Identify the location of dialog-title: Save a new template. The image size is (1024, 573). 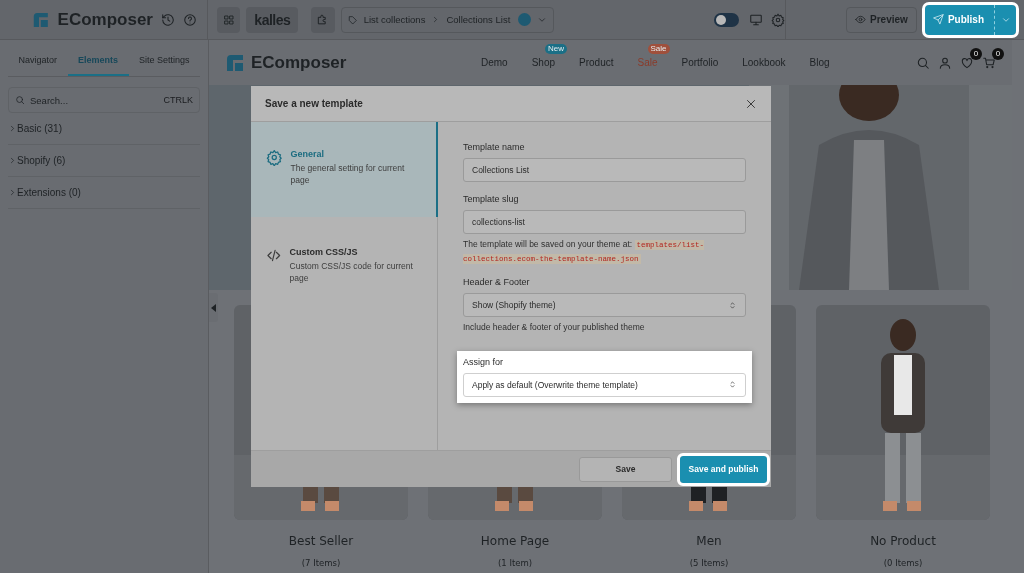
(314, 103).